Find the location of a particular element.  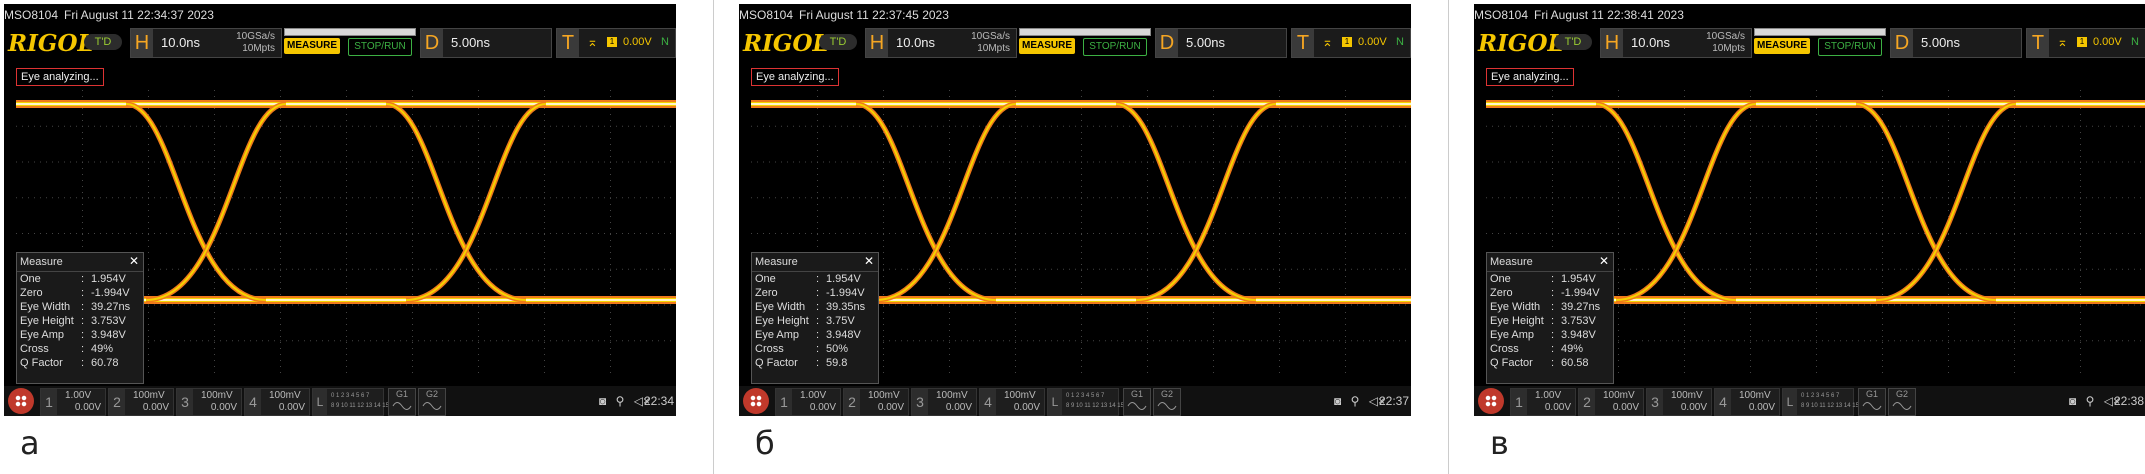

measure-key: Zero is located at coordinates (1501, 293).